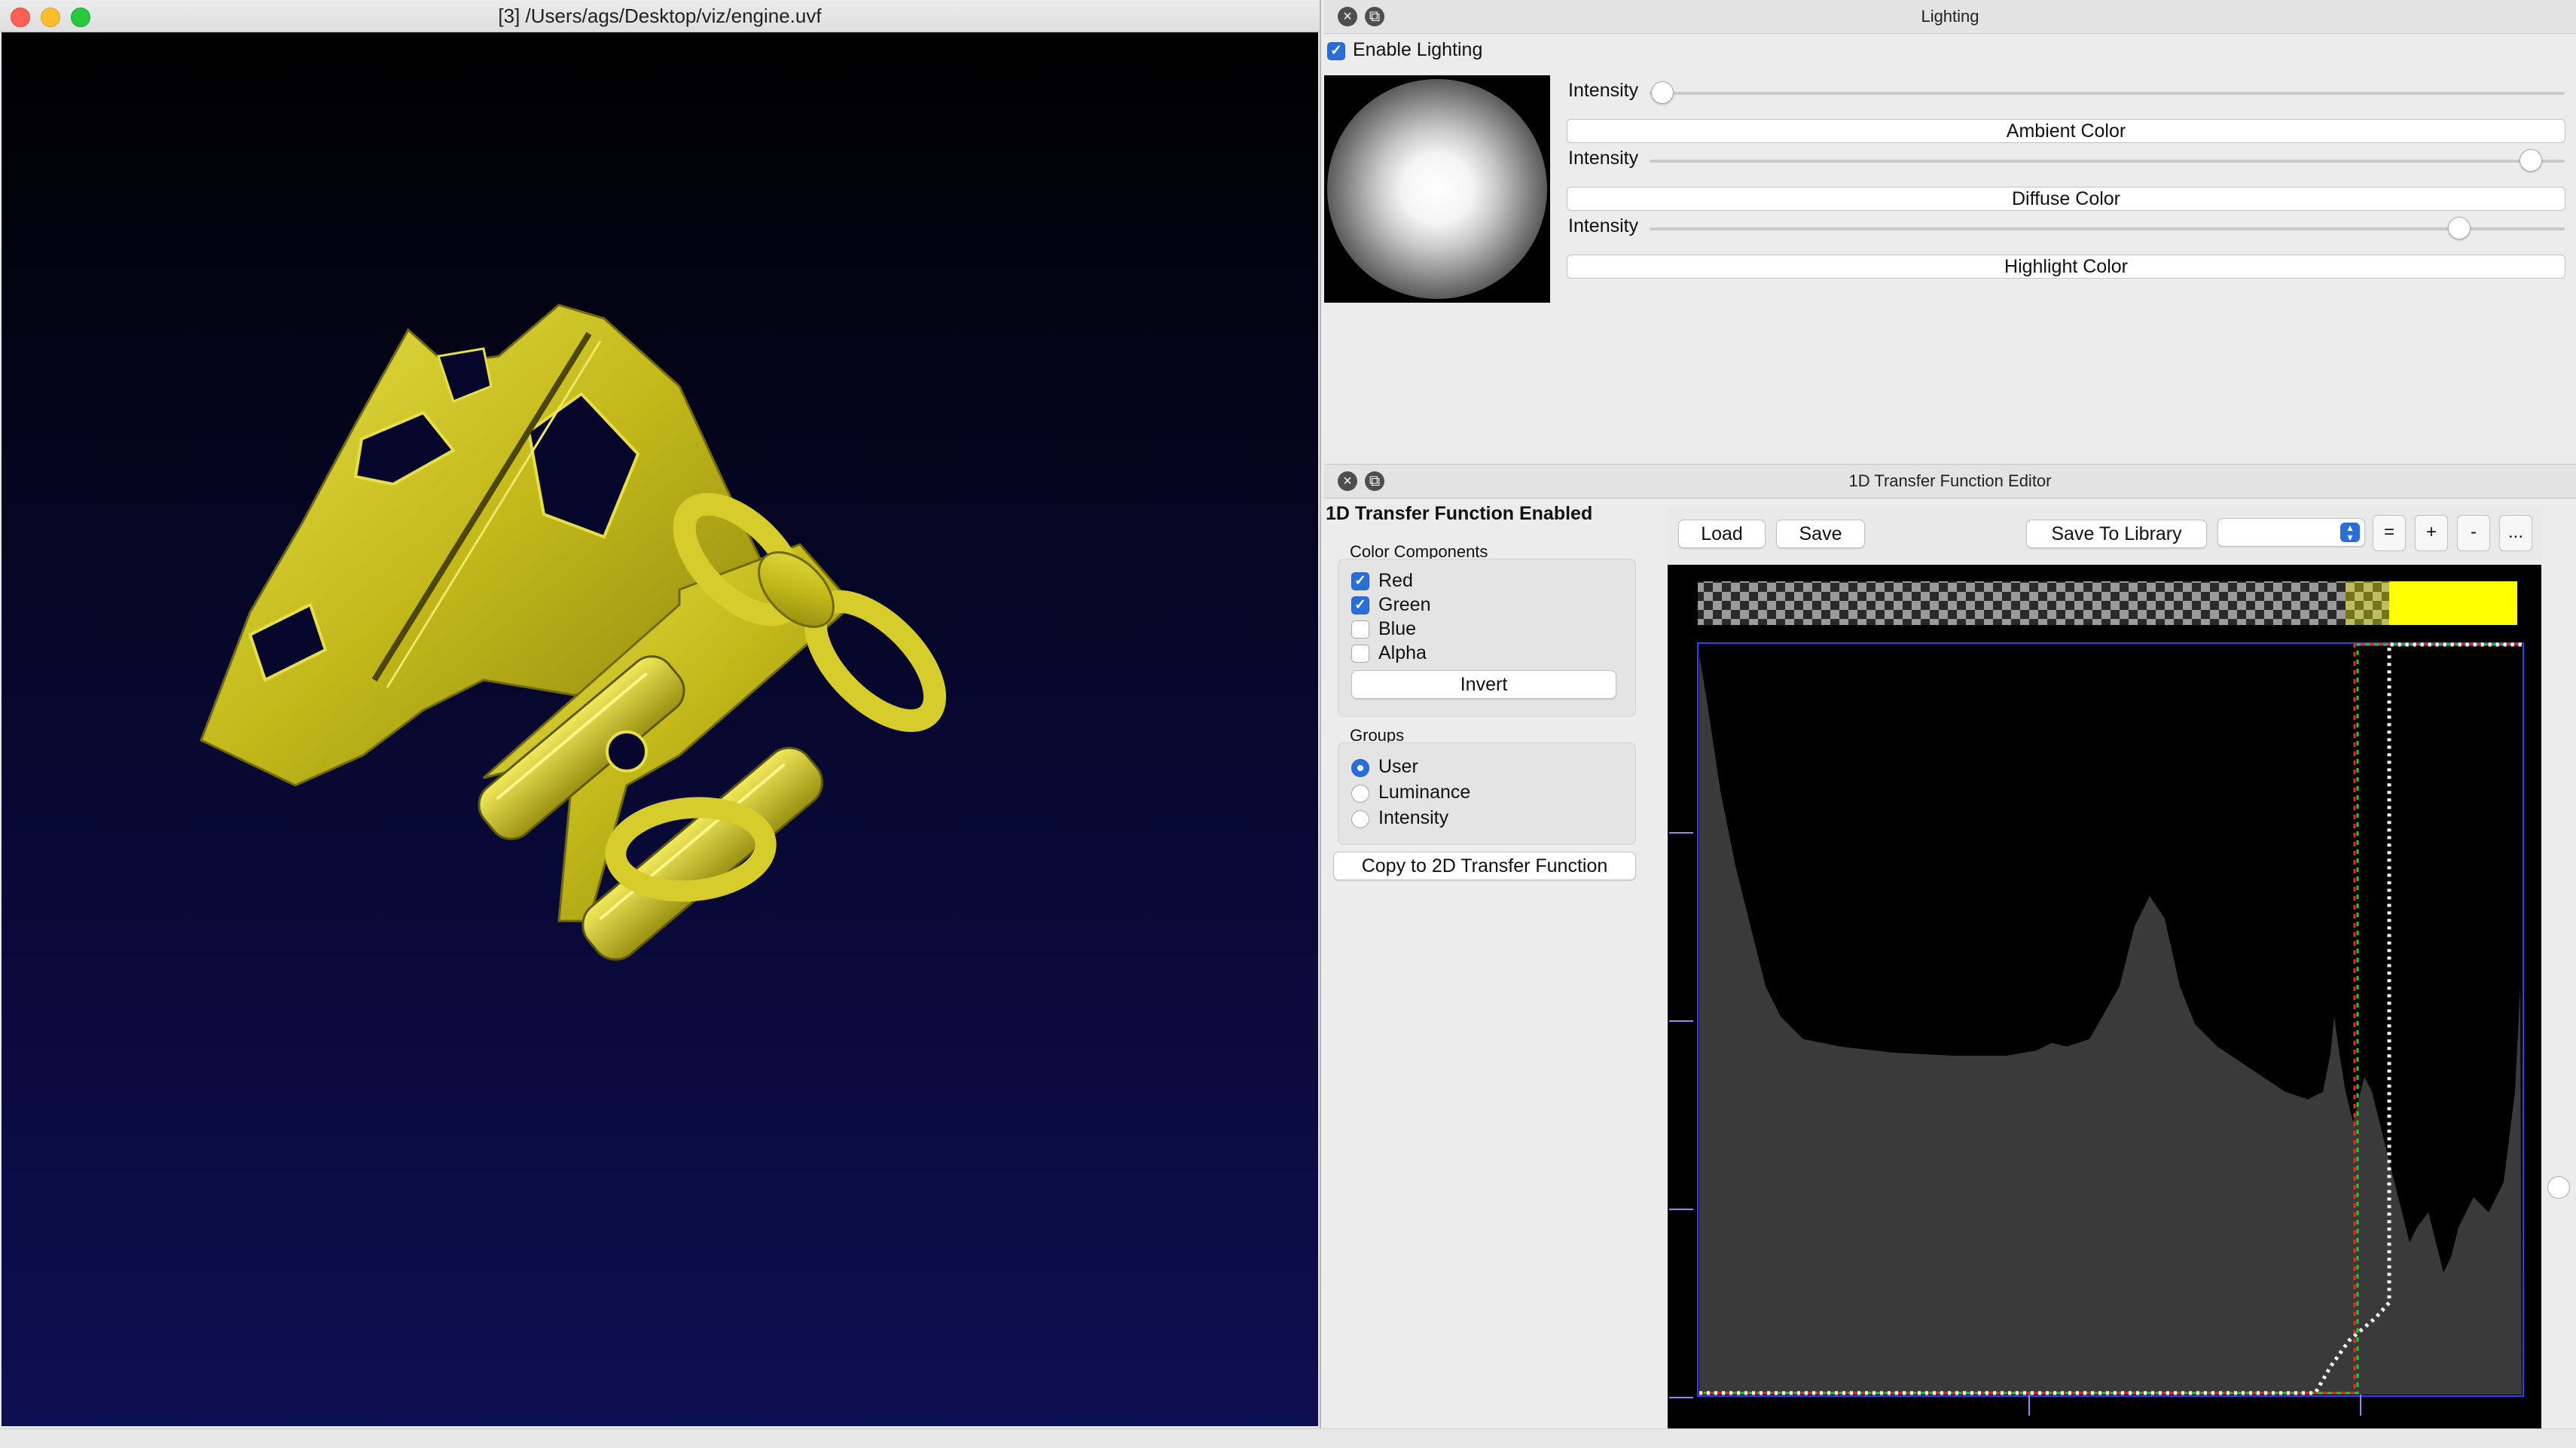  I want to click on light-preview-sphere, so click(1437, 189).